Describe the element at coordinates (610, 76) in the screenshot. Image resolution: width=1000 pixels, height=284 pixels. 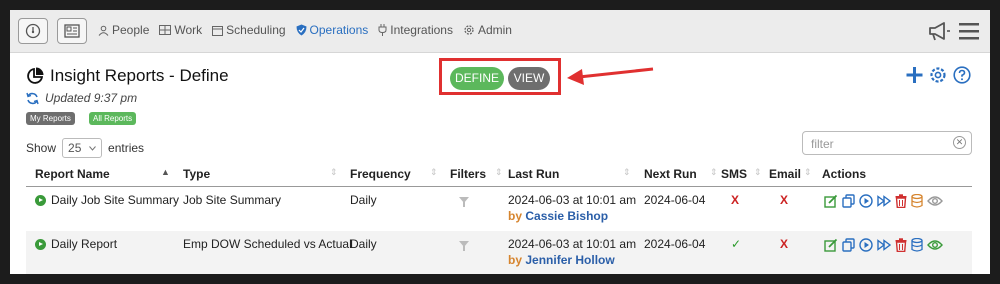
I see `annotation-arrow` at that location.